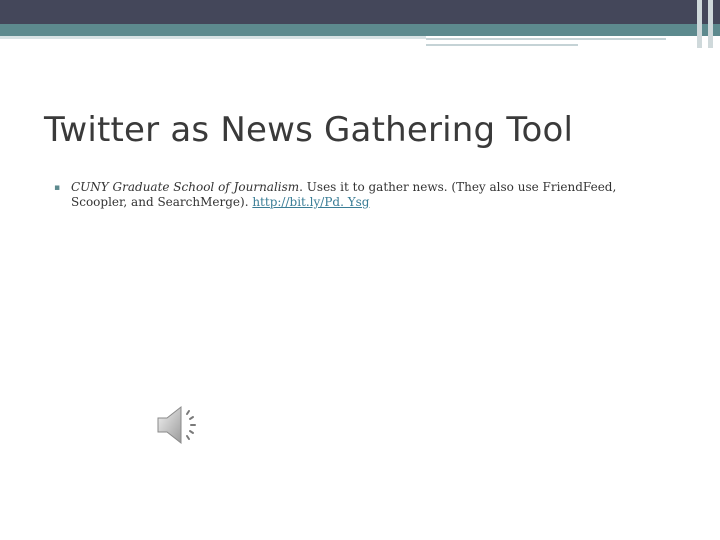 This screenshot has height=540, width=720. What do you see at coordinates (309, 130) in the screenshot?
I see `slide-title: Twitter as News Gathering Tool` at bounding box center [309, 130].